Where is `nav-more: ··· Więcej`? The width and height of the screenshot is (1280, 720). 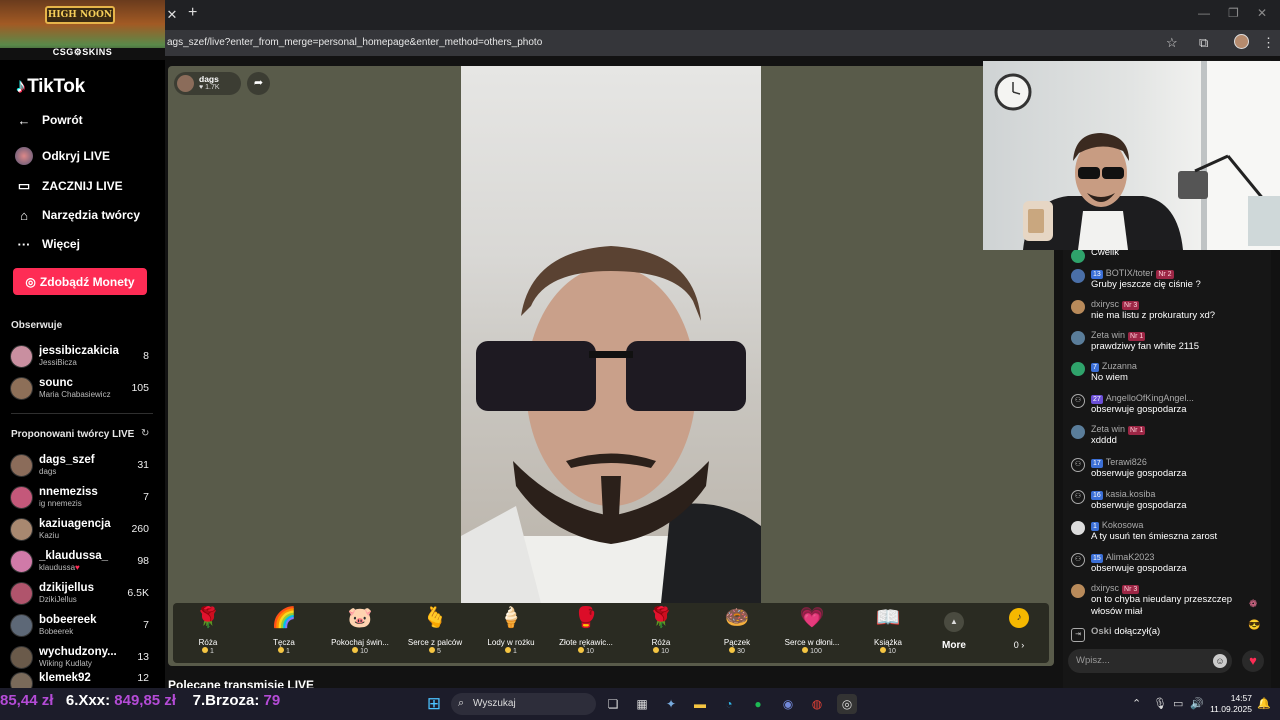
nav-more: ··· Więcej is located at coordinates (47, 244).